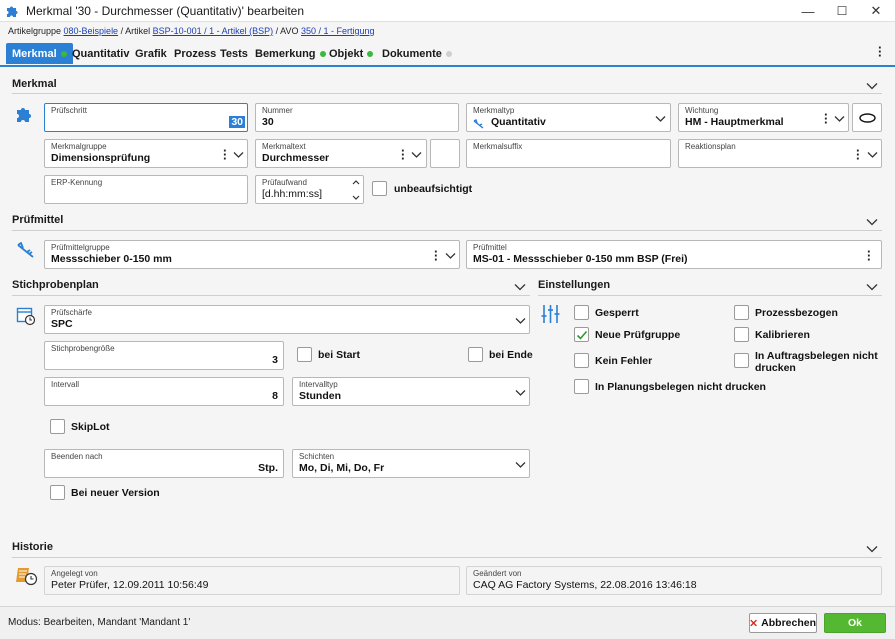  Describe the element at coordinates (111, 259) in the screenshot. I see `field-value: Messschieber 0-150 mm` at that location.